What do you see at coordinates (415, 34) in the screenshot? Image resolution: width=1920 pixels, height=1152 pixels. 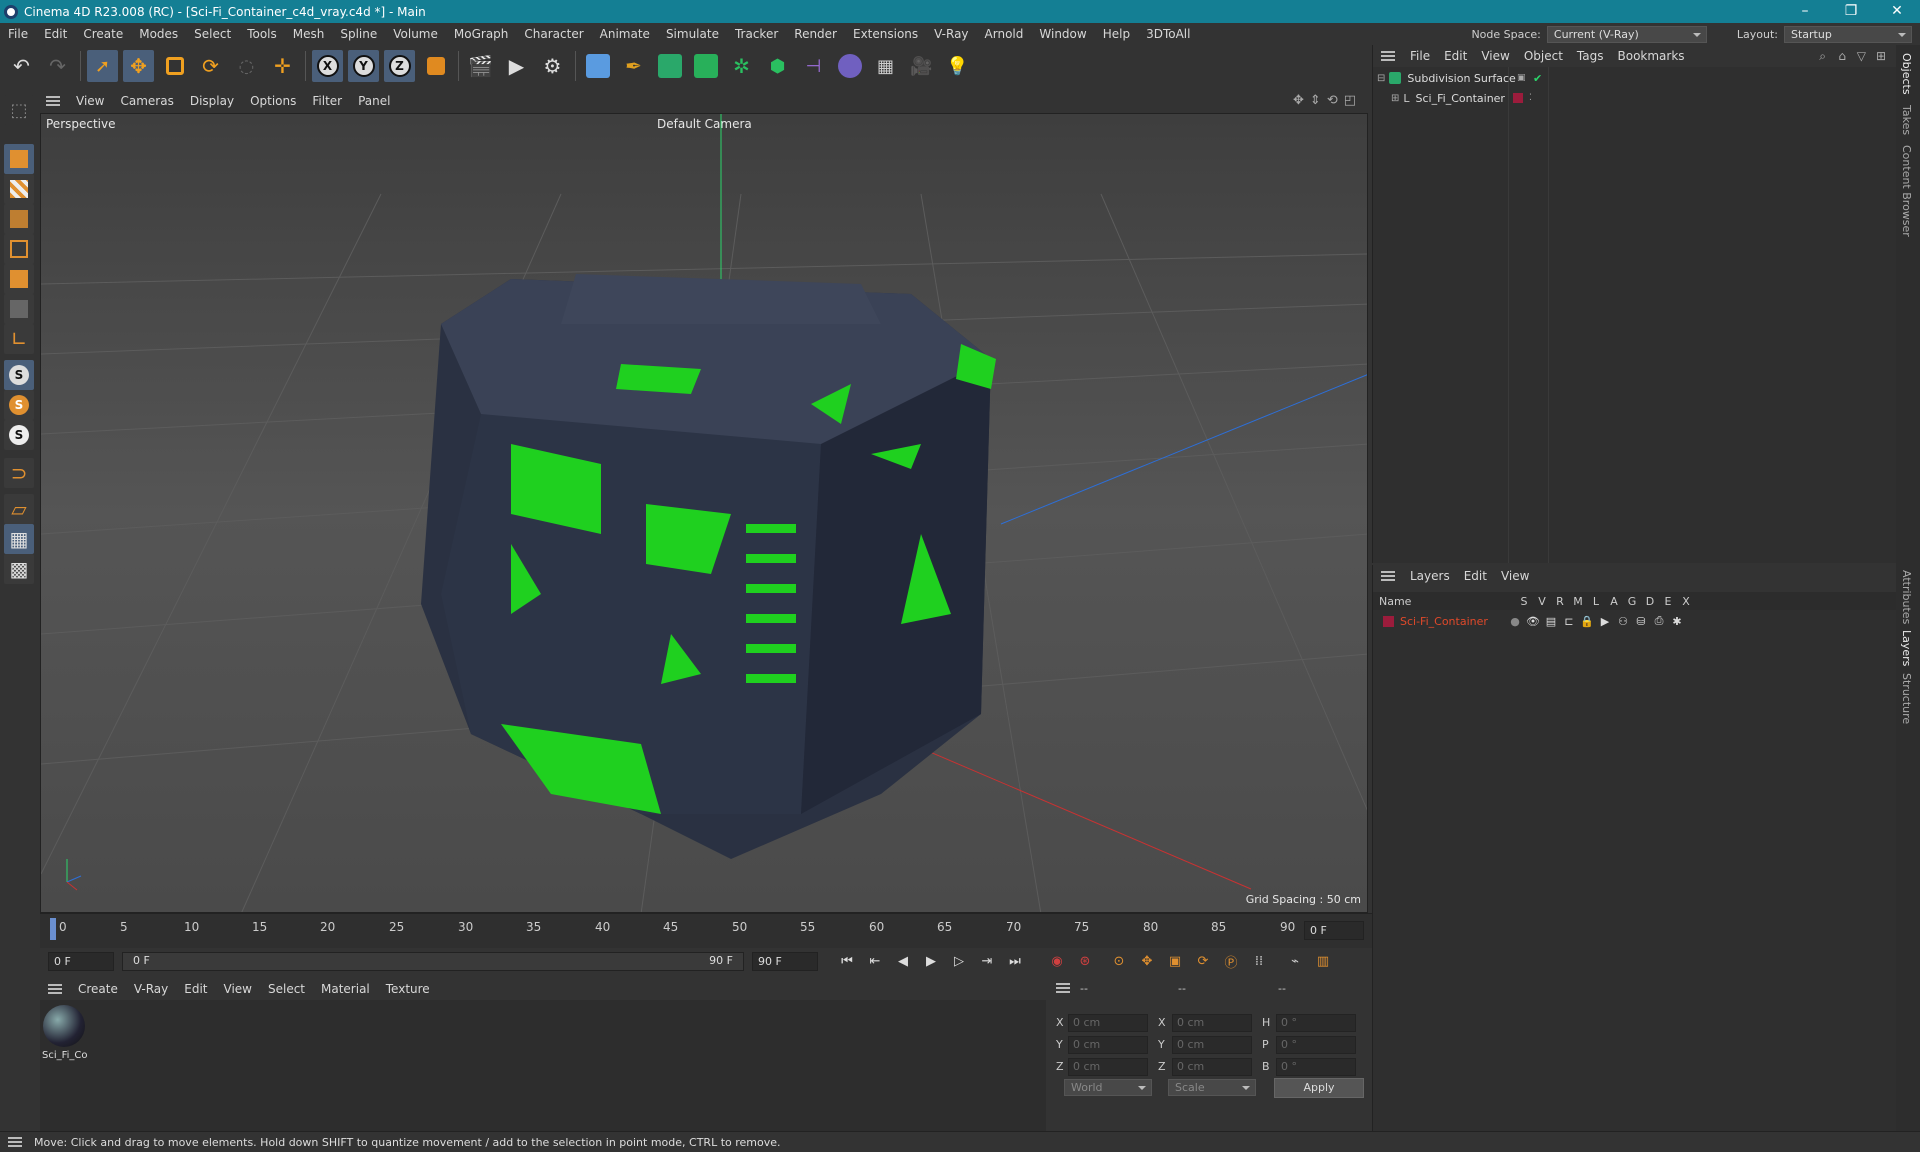 I see `menu-volume: Volume` at bounding box center [415, 34].